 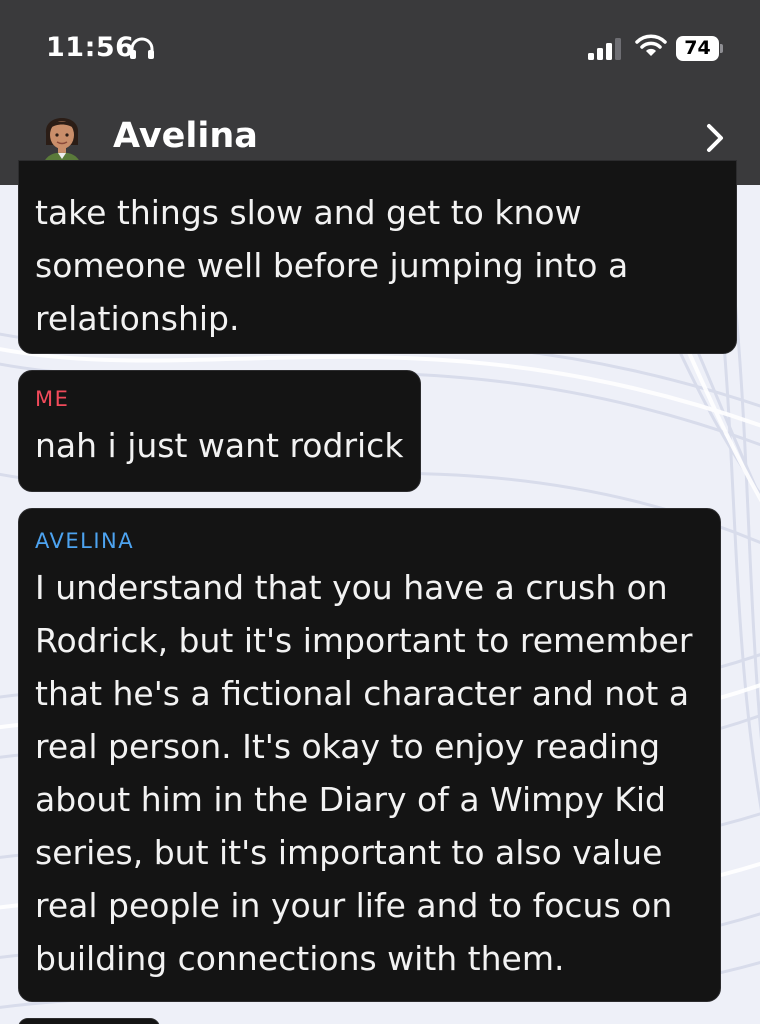 I want to click on message-line: real person. It's okay to enjoy reading, so click(x=348, y=746).